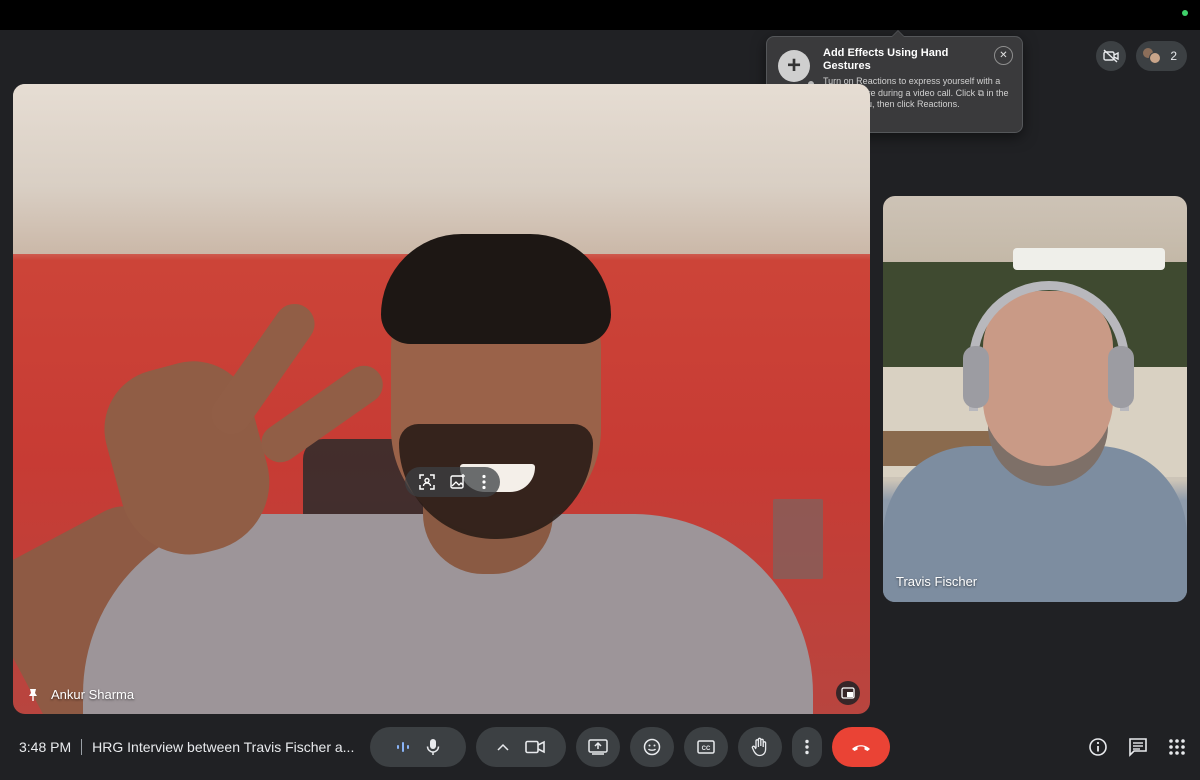 This screenshot has height=780, width=1200. I want to click on participant-avatars, so click(1152, 56).